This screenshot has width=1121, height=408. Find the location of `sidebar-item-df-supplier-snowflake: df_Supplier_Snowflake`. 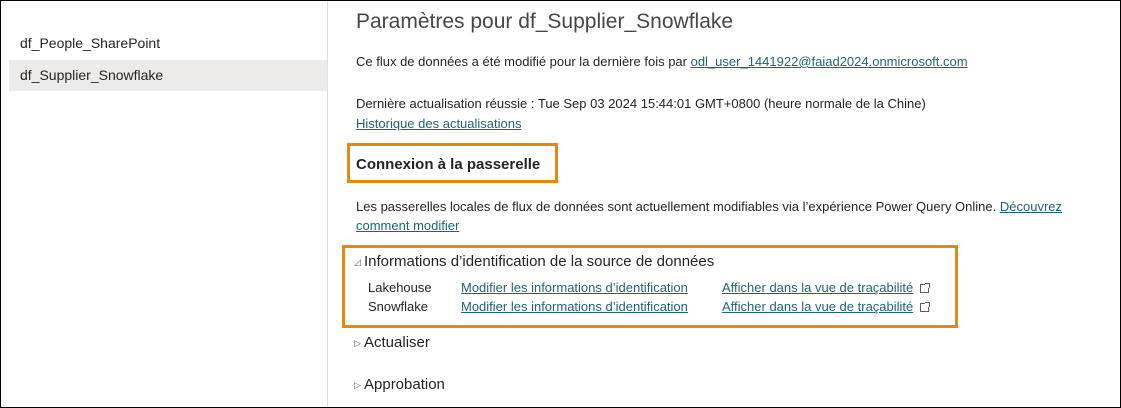

sidebar-item-df-supplier-snowflake: df_Supplier_Snowflake is located at coordinates (168, 75).